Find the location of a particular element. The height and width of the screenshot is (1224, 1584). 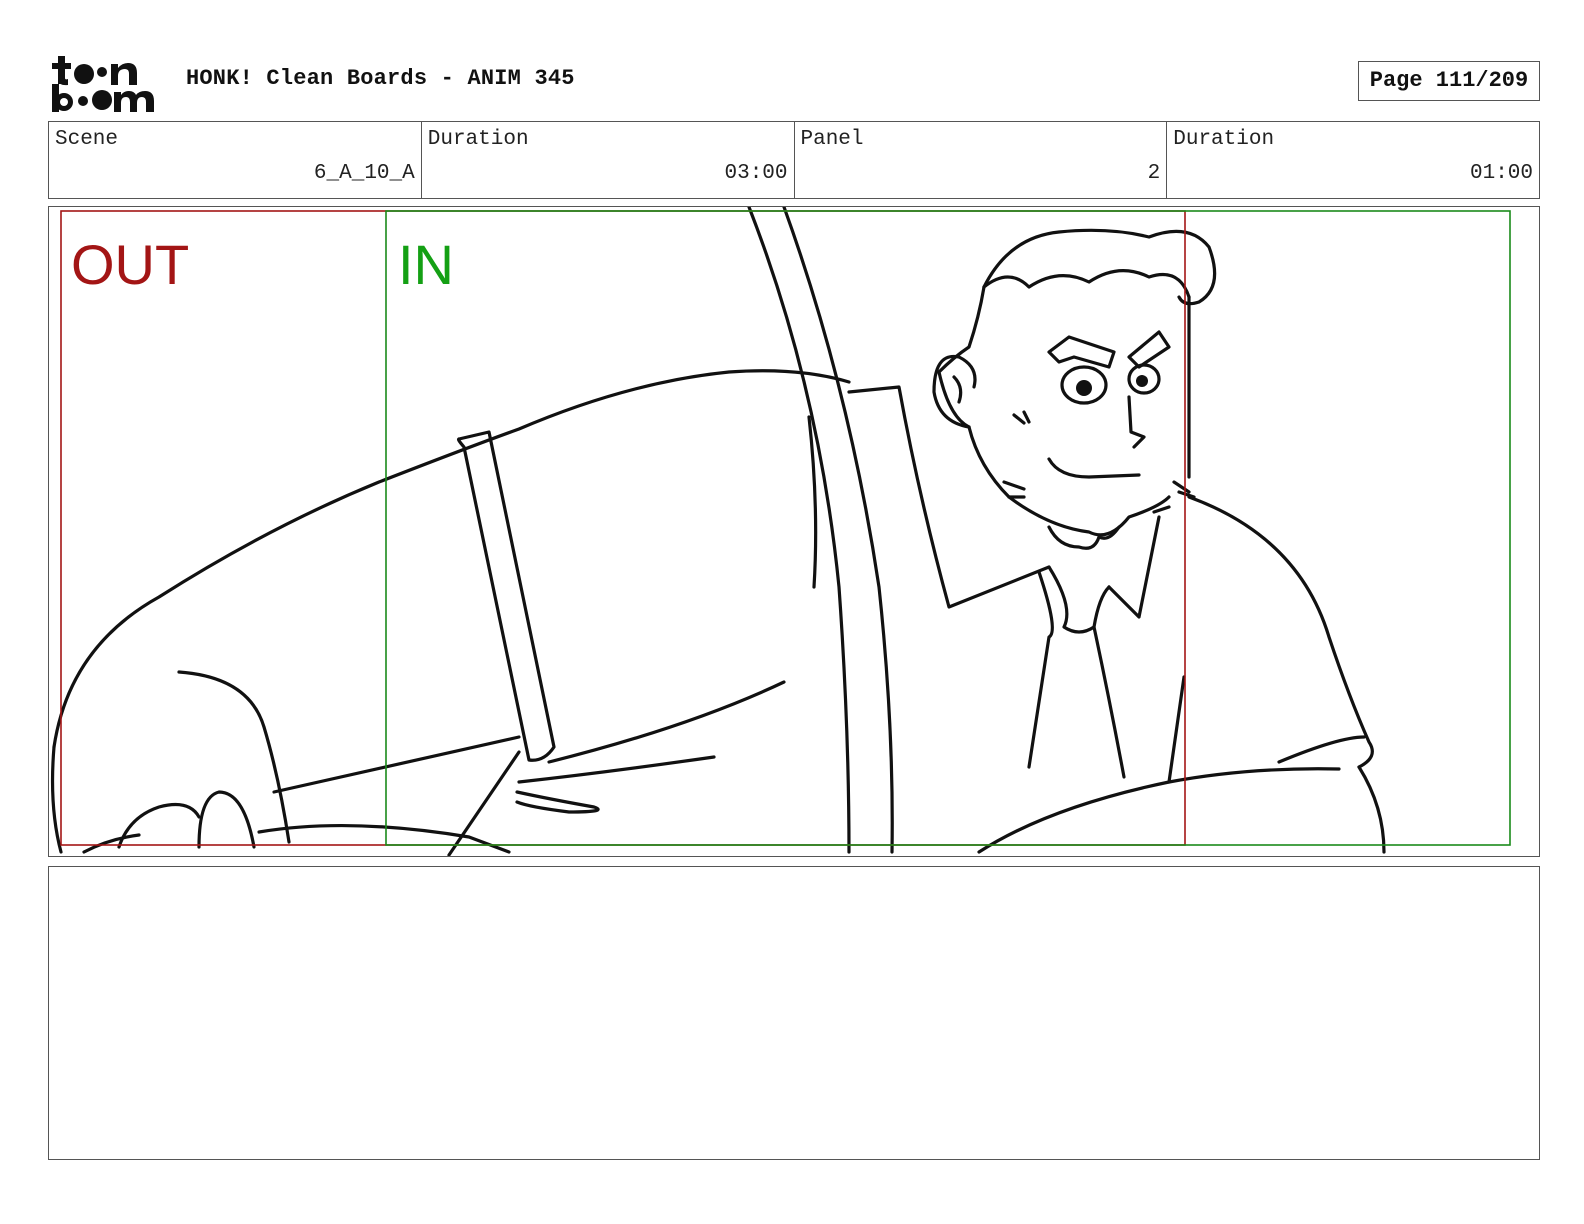

document-title: HONK! Clean Boards - ANIM 345 is located at coordinates (380, 78).